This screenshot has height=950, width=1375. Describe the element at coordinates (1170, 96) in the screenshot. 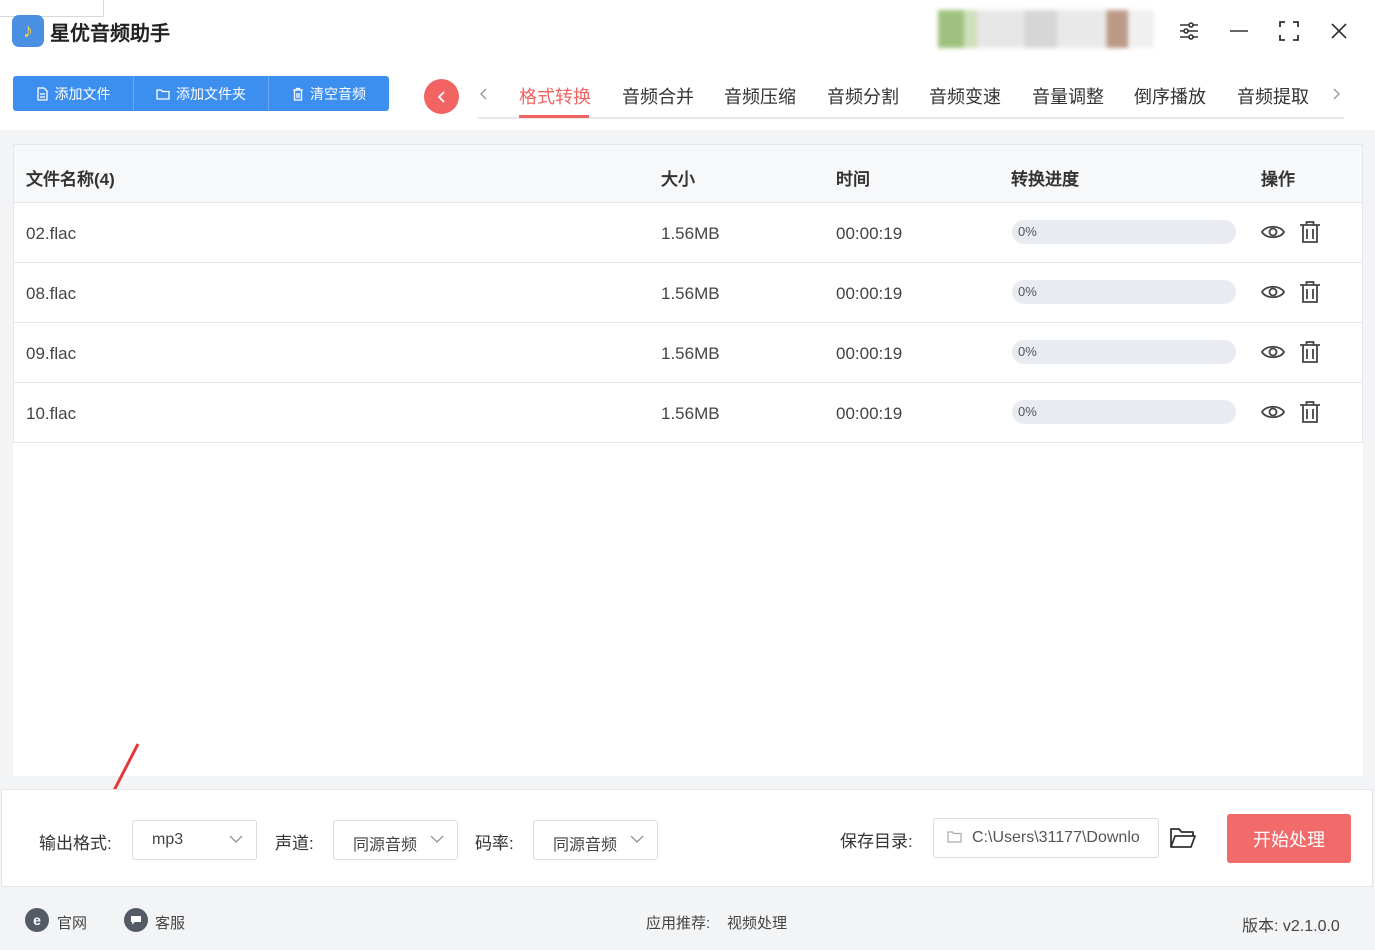

I see `tab-reverse-play: 倒序播放` at that location.